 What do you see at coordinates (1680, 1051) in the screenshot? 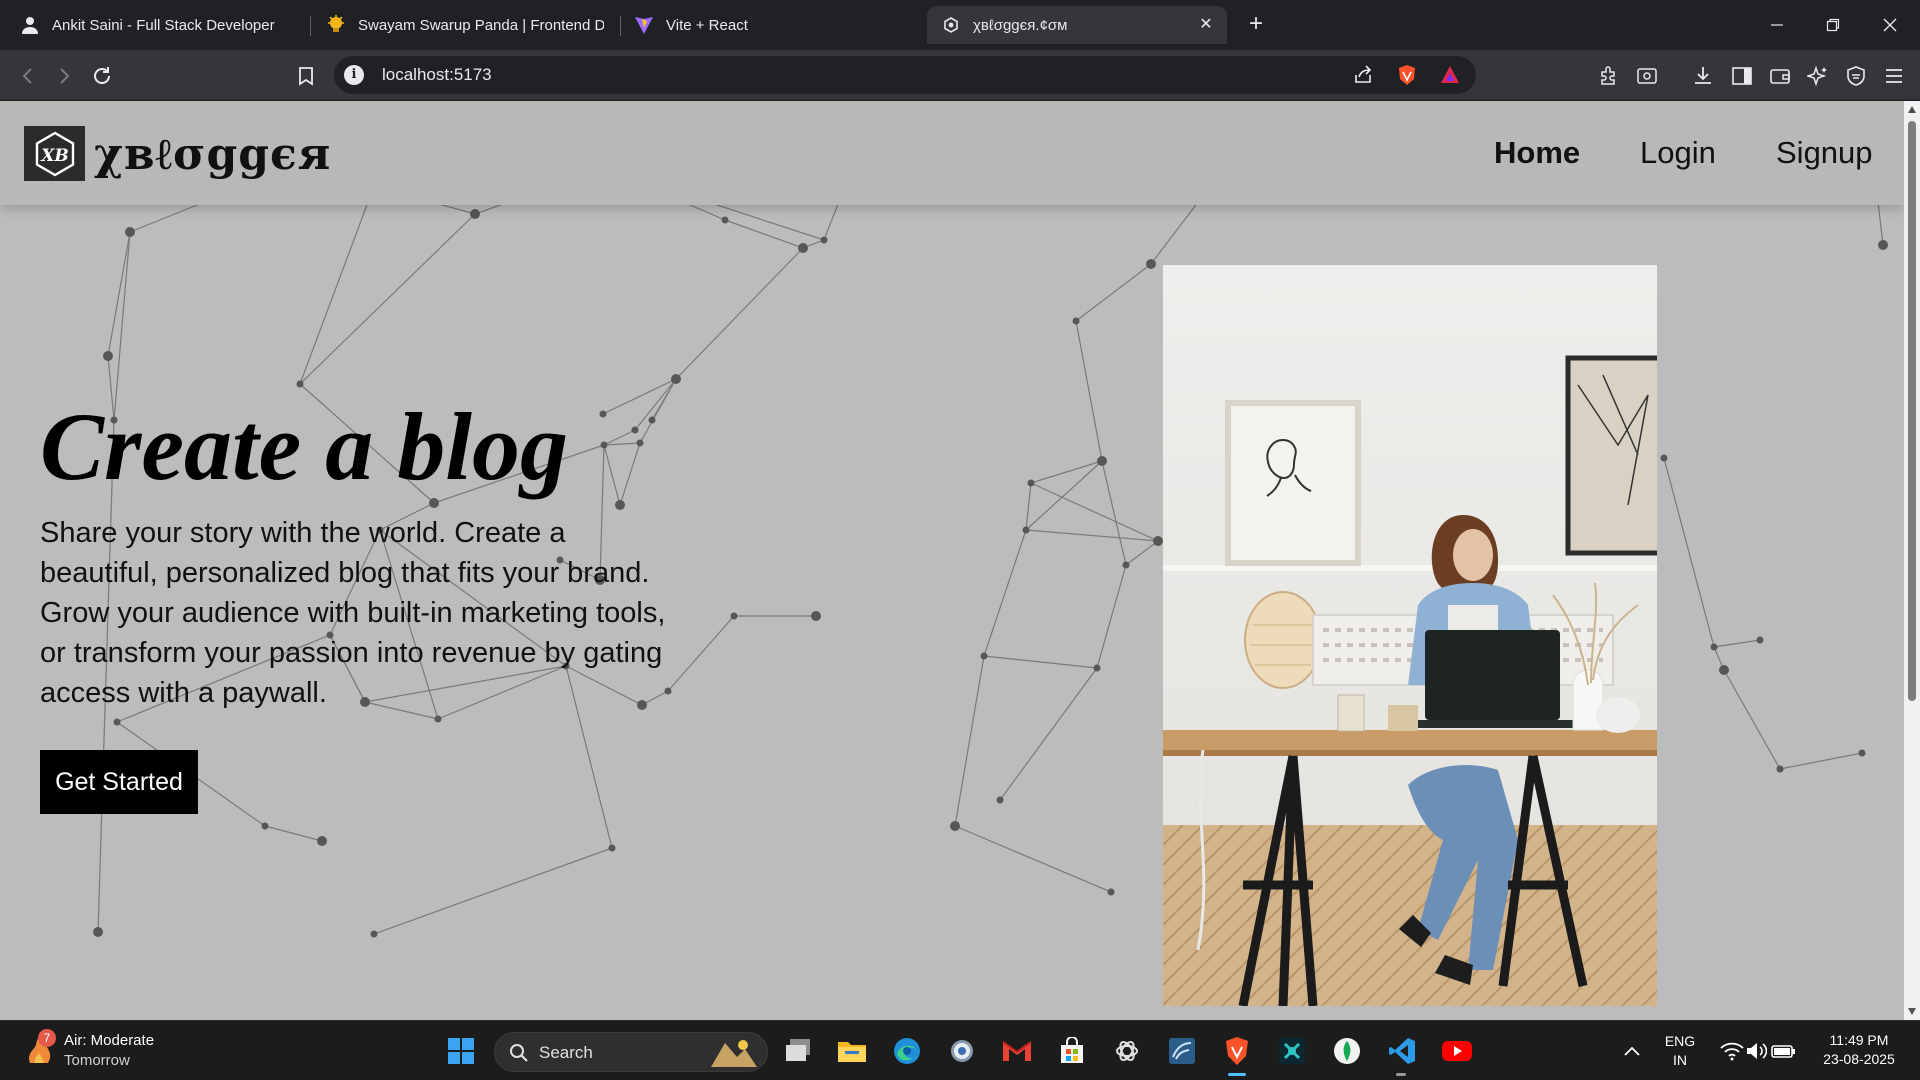
I see `language-indicator: ENG IN` at bounding box center [1680, 1051].